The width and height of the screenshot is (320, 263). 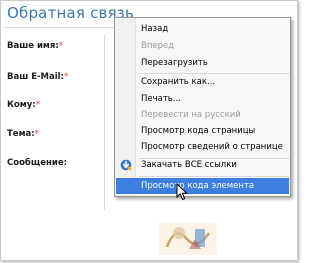 What do you see at coordinates (202, 131) in the screenshot?
I see `menu-item-view-source: Просмотр кода страницы` at bounding box center [202, 131].